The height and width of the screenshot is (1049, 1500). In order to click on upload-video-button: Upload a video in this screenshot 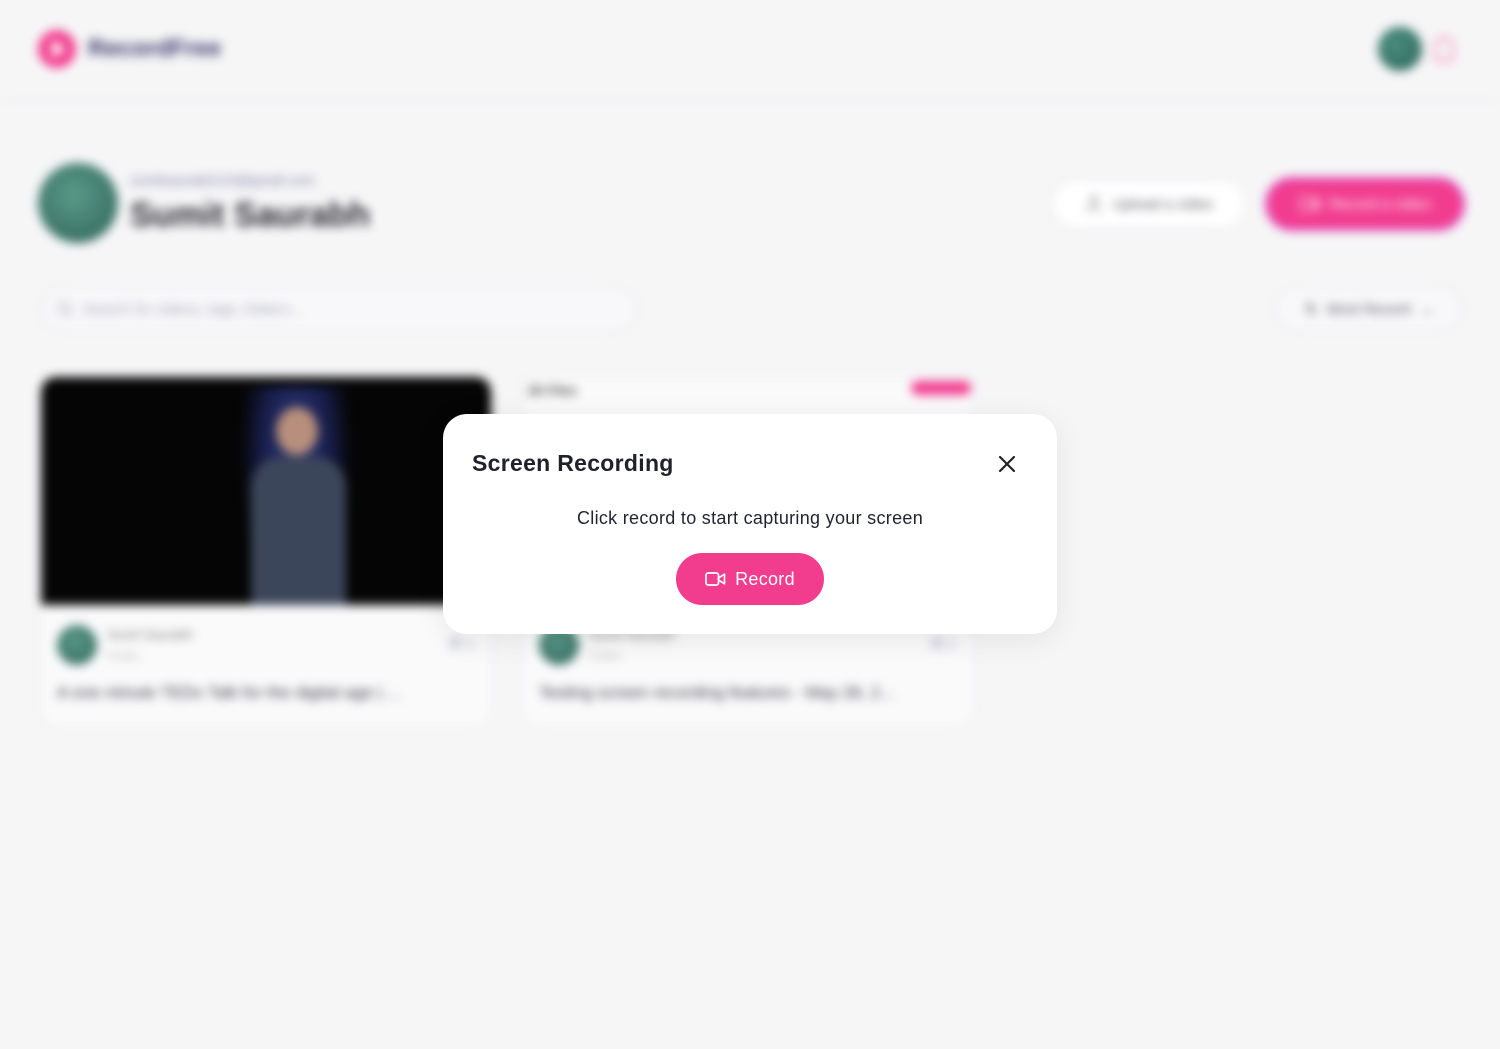, I will do `click(1149, 204)`.